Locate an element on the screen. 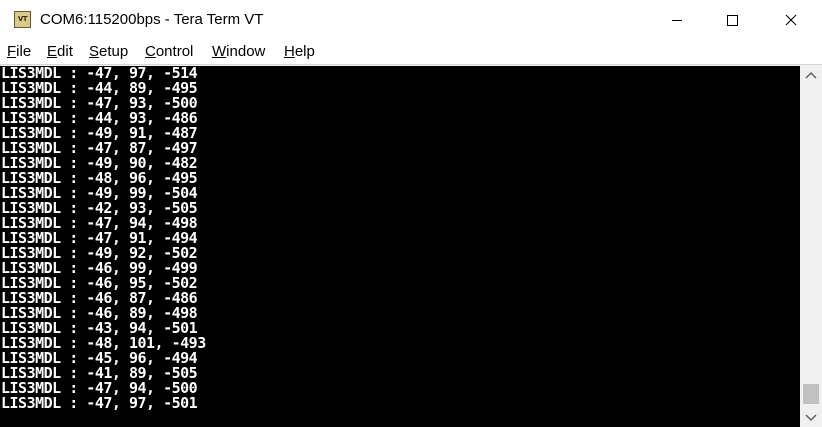 The width and height of the screenshot is (822, 427). menu-help: Help is located at coordinates (299, 51).